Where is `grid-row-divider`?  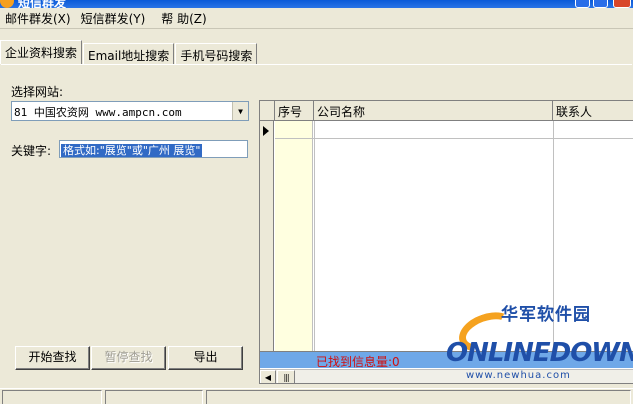 grid-row-divider is located at coordinates (454, 138).